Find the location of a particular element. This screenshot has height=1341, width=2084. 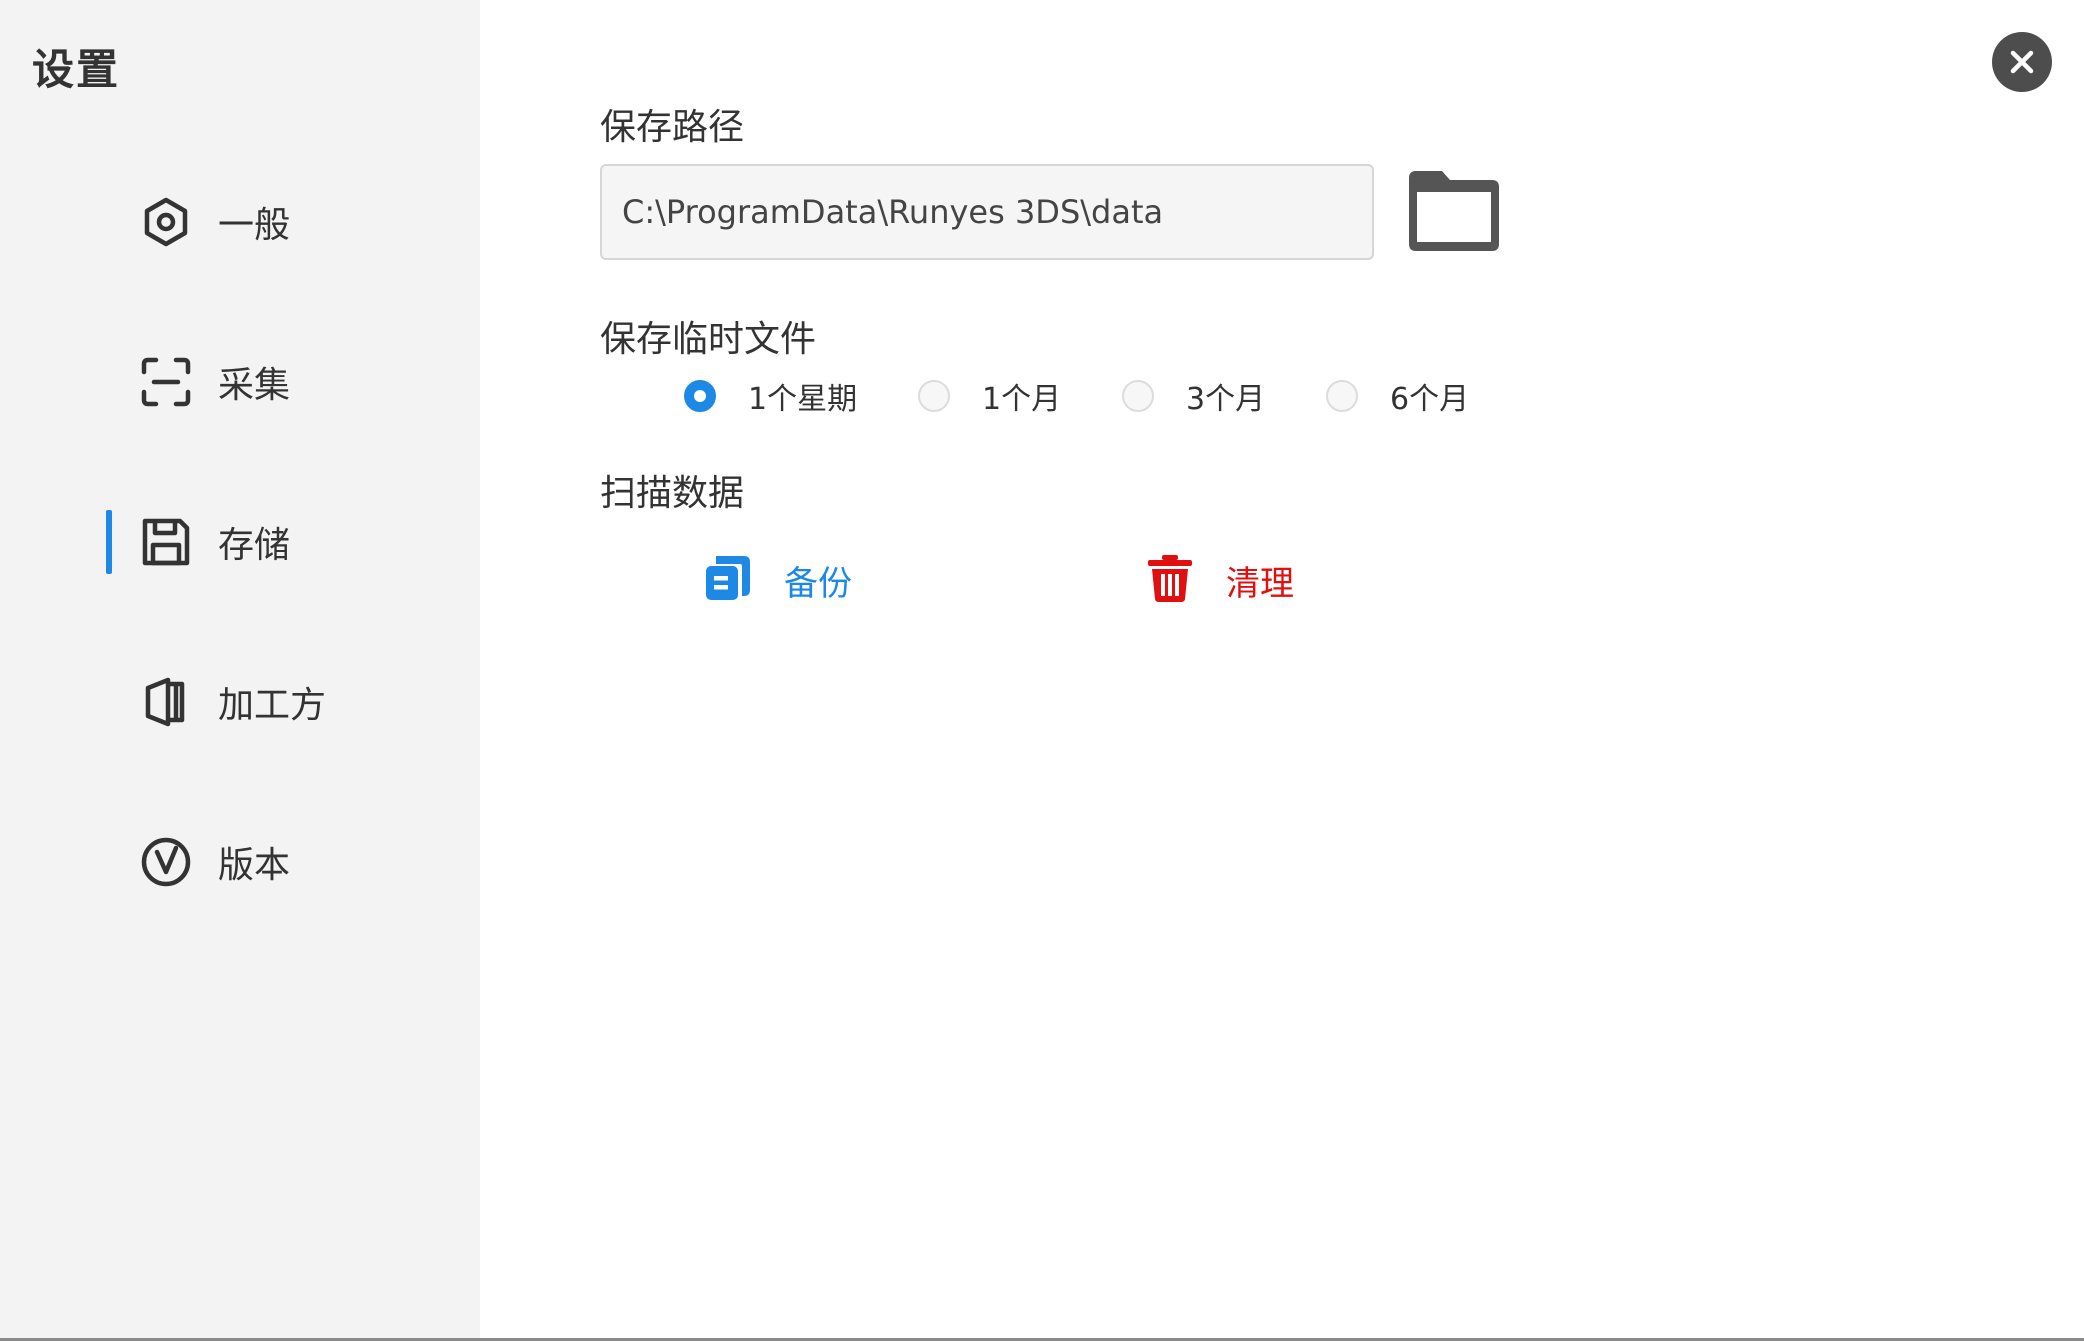

backup-icon is located at coordinates (728, 580).